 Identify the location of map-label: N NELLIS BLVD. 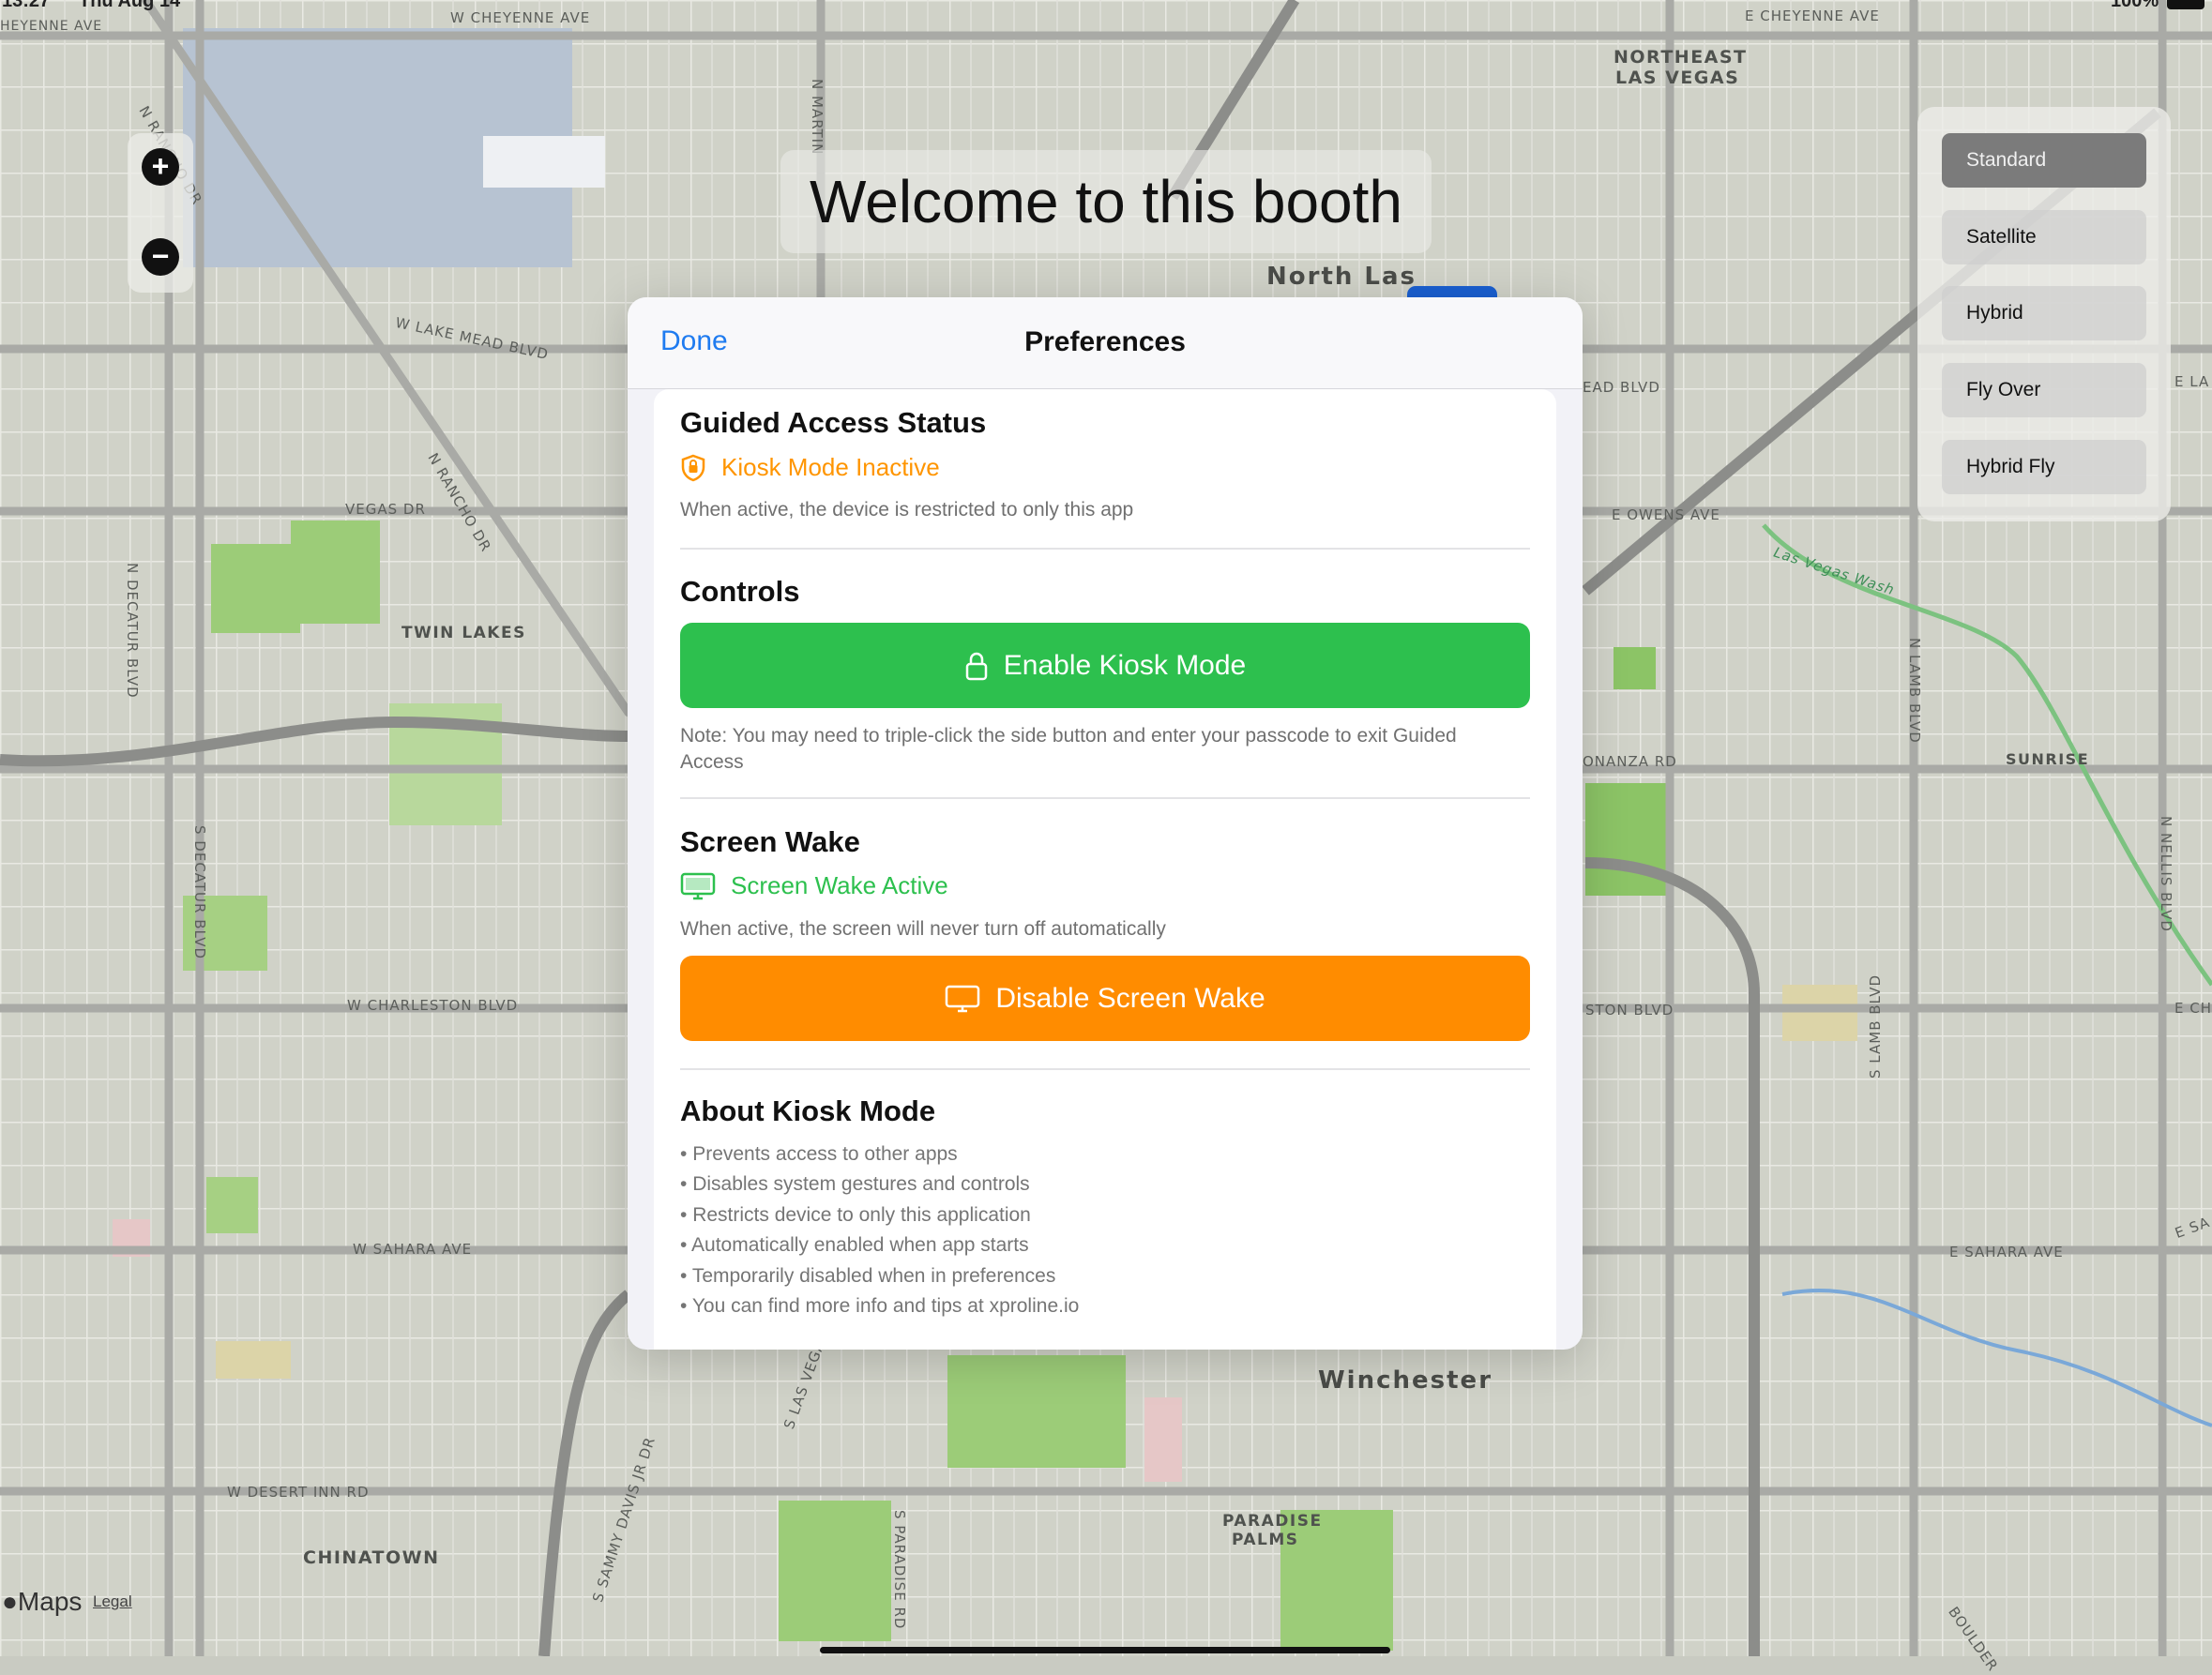
(2166, 874).